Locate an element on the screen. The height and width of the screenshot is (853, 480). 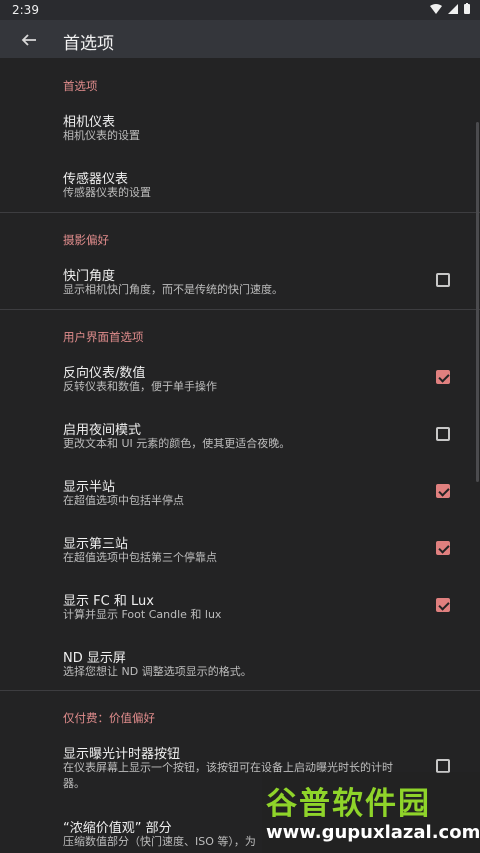
watermark-brand: 谷普软件园 is located at coordinates (348, 804).